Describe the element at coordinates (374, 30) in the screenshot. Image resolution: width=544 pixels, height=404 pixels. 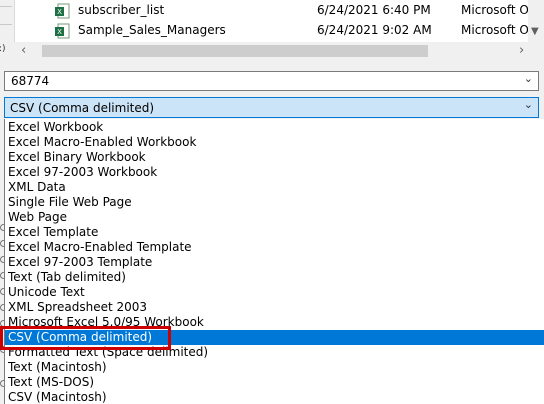
I see `file-date: 6/24/2021 9:02 AM` at that location.